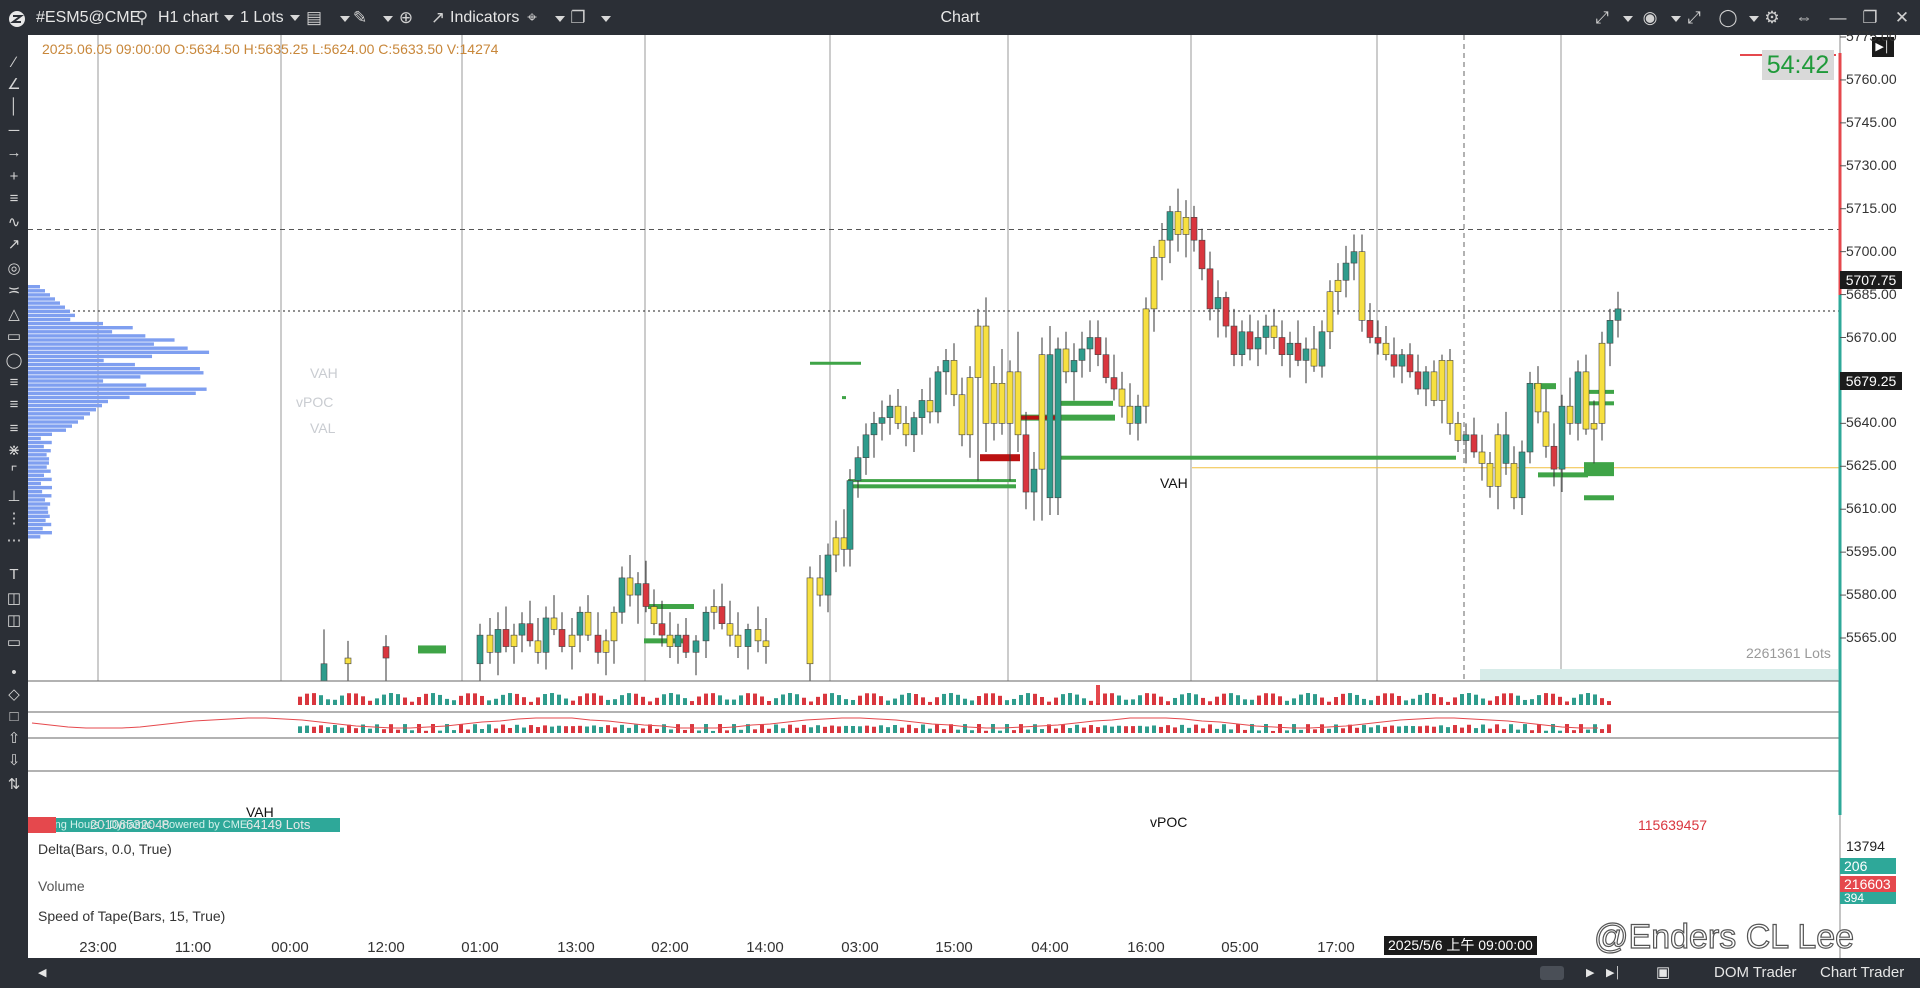 The height and width of the screenshot is (988, 1920). Describe the element at coordinates (14, 739) in the screenshot. I see `arrow-up-icon: ⇧` at that location.